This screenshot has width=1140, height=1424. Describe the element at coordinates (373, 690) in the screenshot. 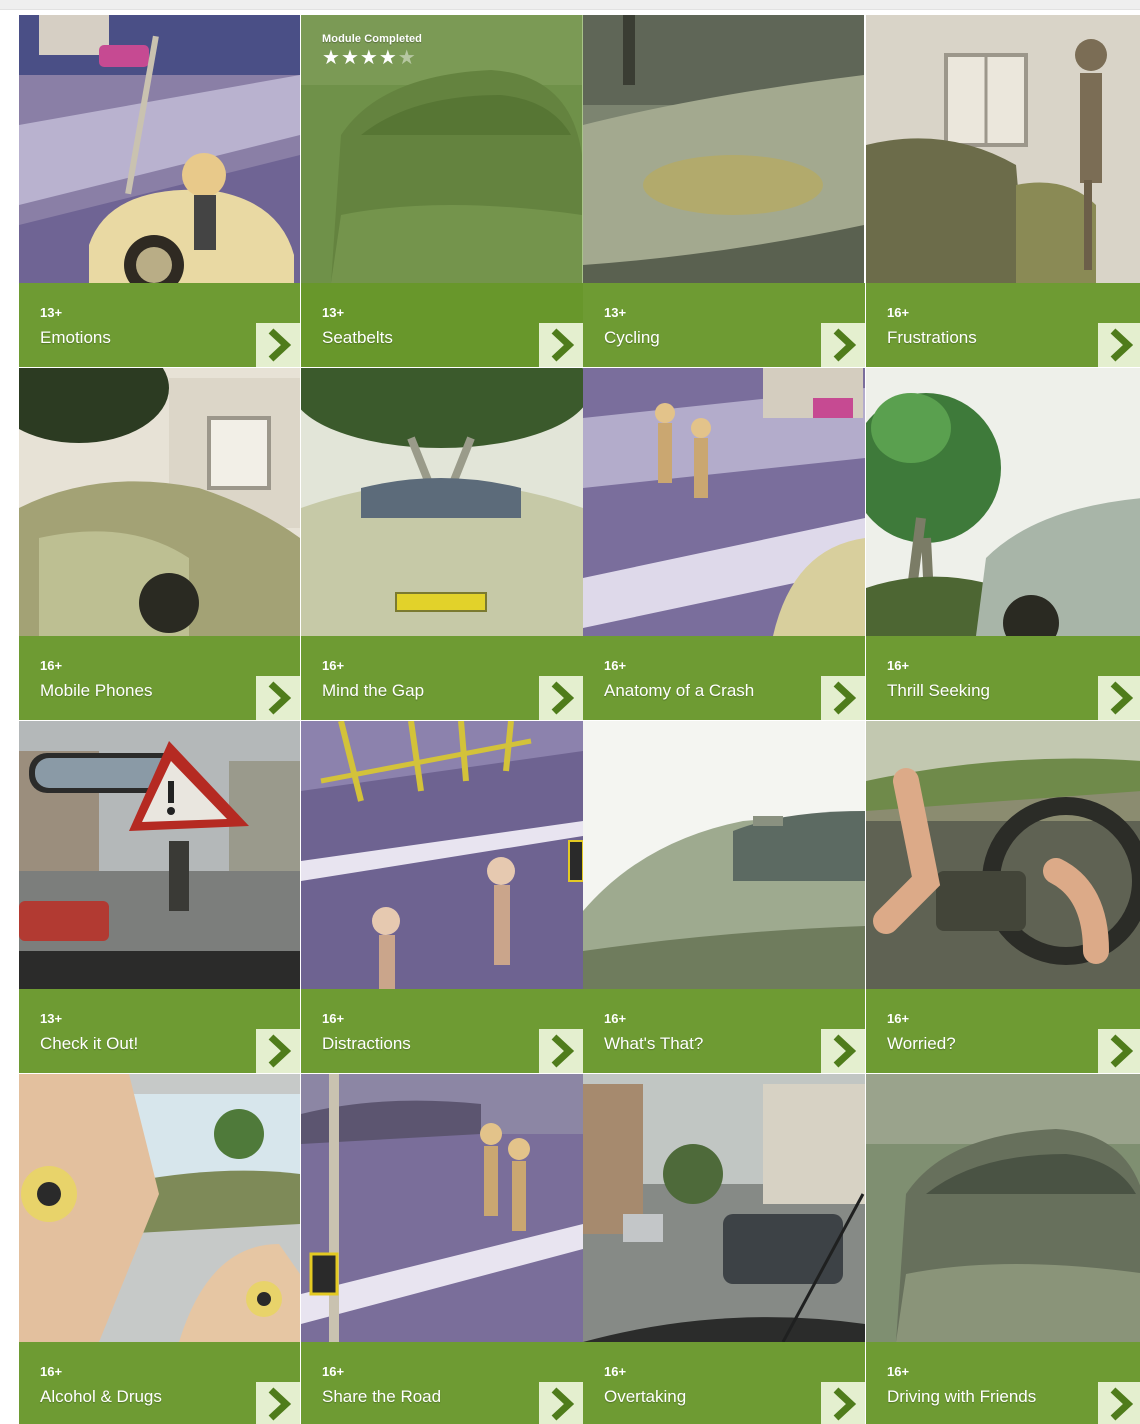

I see `module-title: Mind the Gap` at that location.